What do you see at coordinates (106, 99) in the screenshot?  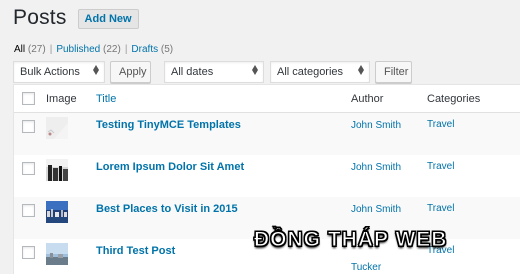 I see `column-title: Title` at bounding box center [106, 99].